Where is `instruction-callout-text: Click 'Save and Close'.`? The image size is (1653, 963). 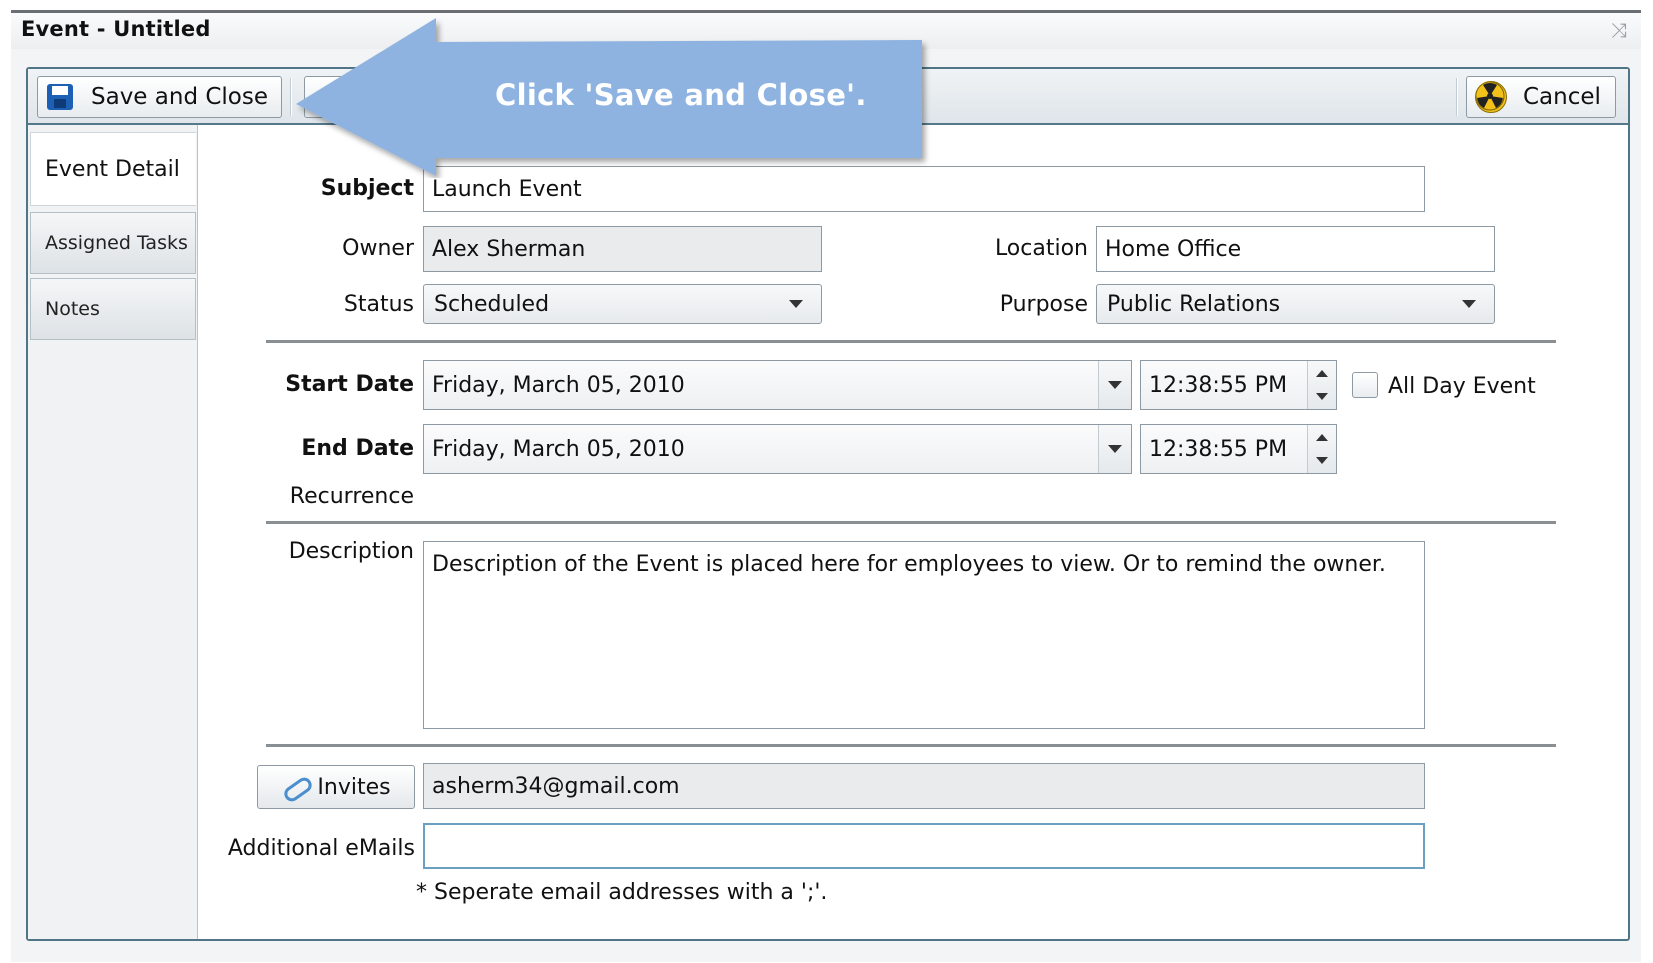 instruction-callout-text: Click 'Save and Close'. is located at coordinates (681, 95).